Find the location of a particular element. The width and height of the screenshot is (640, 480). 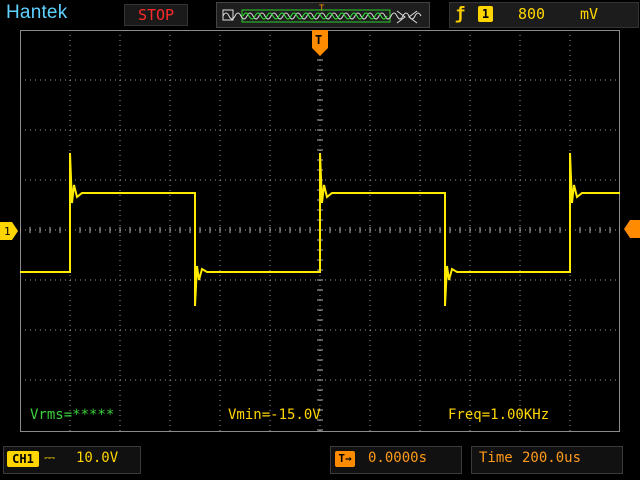

trigger-level-unit: mV is located at coordinates (589, 14).